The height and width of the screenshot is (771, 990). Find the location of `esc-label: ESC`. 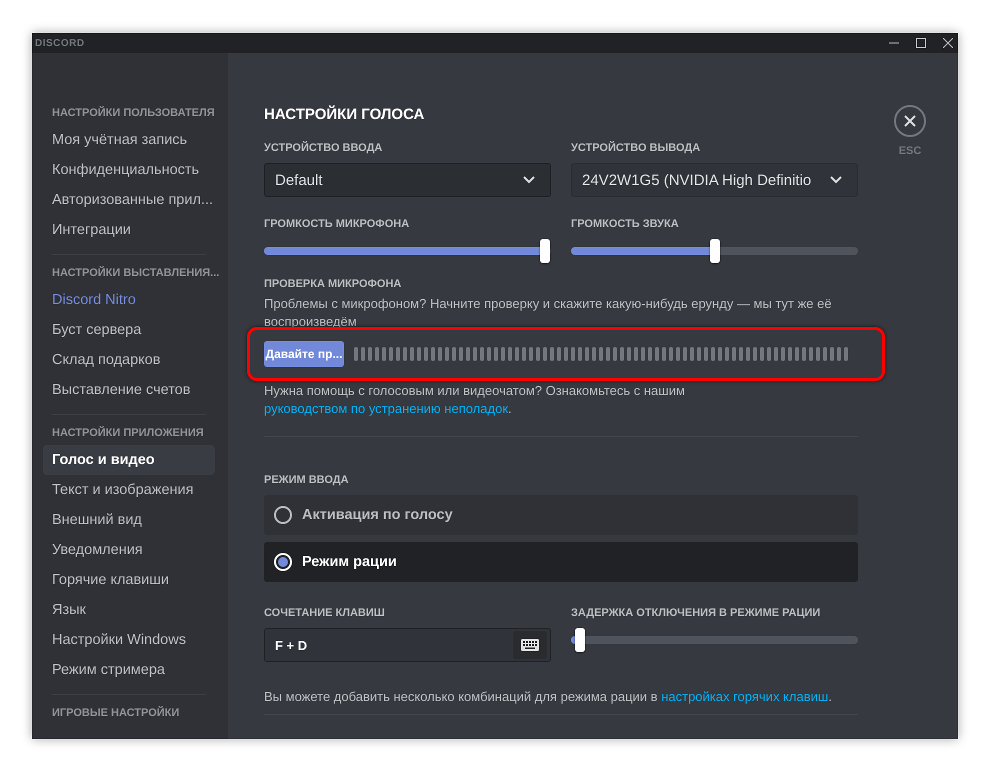

esc-label: ESC is located at coordinates (910, 151).